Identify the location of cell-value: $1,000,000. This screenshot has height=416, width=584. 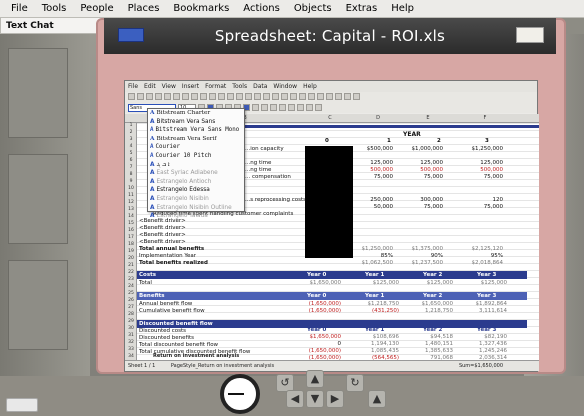
(420, 149).